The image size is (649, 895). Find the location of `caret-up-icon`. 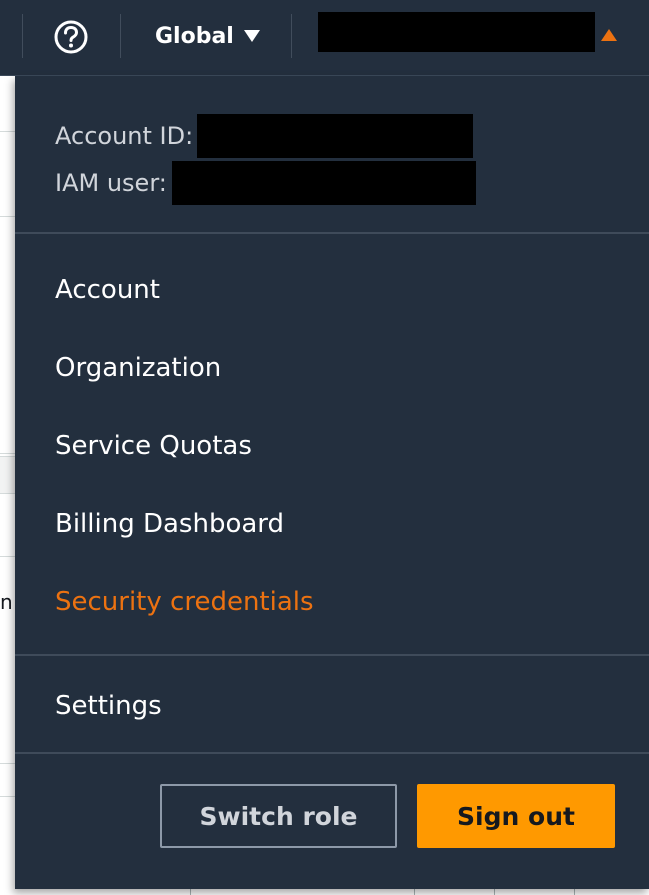

caret-up-icon is located at coordinates (609, 35).